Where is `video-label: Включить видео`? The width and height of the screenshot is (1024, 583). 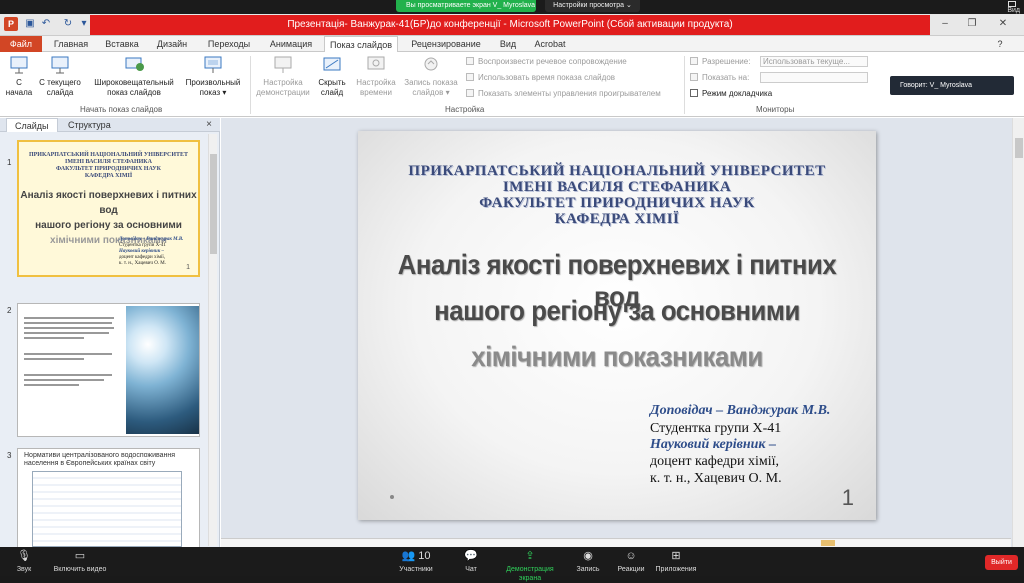 video-label: Включить видео is located at coordinates (80, 569).